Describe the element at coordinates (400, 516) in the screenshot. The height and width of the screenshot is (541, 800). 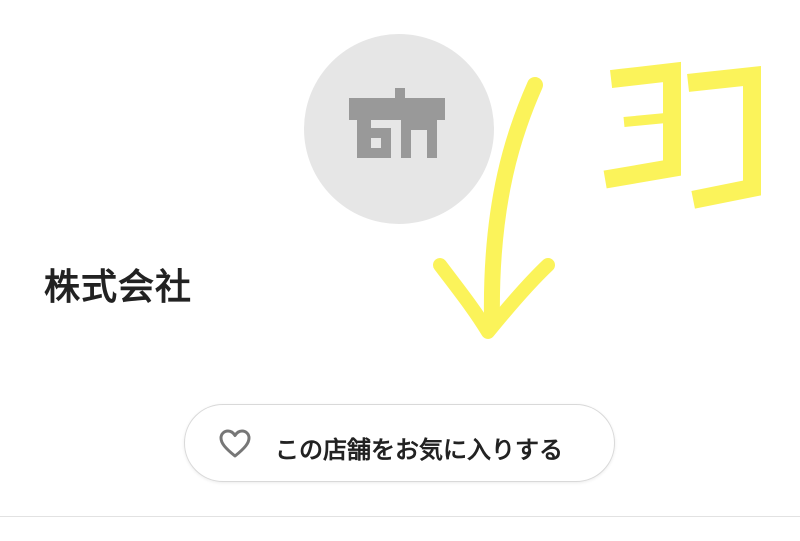
I see `section-divider` at that location.